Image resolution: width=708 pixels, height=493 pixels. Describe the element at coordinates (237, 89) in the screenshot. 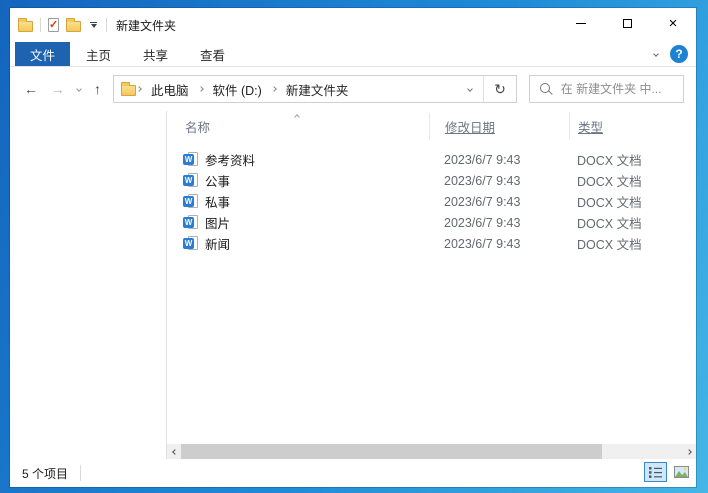

I see `breadcrumb-drive-d: 软件 (D:)` at that location.